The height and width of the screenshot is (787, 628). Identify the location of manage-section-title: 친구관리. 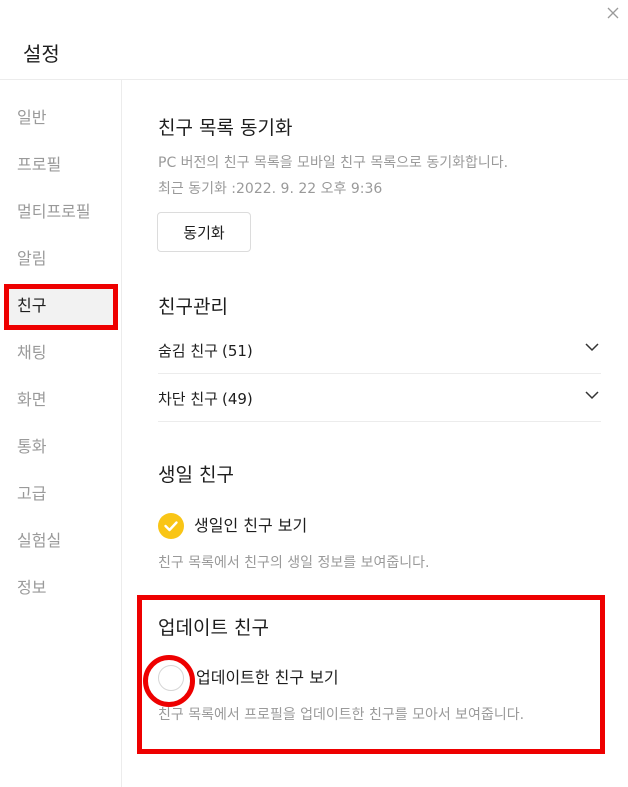
(193, 307).